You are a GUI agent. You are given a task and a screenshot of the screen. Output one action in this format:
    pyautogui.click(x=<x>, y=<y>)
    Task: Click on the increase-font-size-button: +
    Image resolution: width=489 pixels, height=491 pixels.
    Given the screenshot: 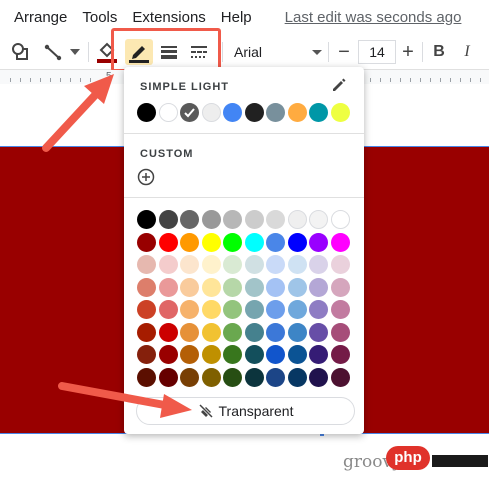 What is the action you would take?
    pyautogui.click(x=408, y=52)
    